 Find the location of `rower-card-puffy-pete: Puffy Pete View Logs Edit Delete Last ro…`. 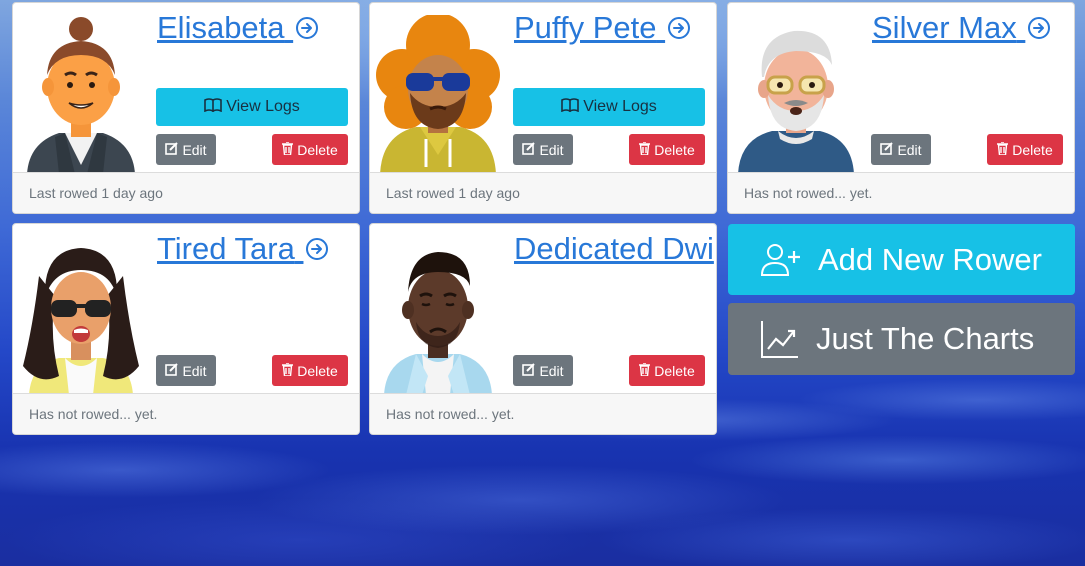

rower-card-puffy-pete: Puffy Pete View Logs Edit Delete Last ro… is located at coordinates (543, 108).